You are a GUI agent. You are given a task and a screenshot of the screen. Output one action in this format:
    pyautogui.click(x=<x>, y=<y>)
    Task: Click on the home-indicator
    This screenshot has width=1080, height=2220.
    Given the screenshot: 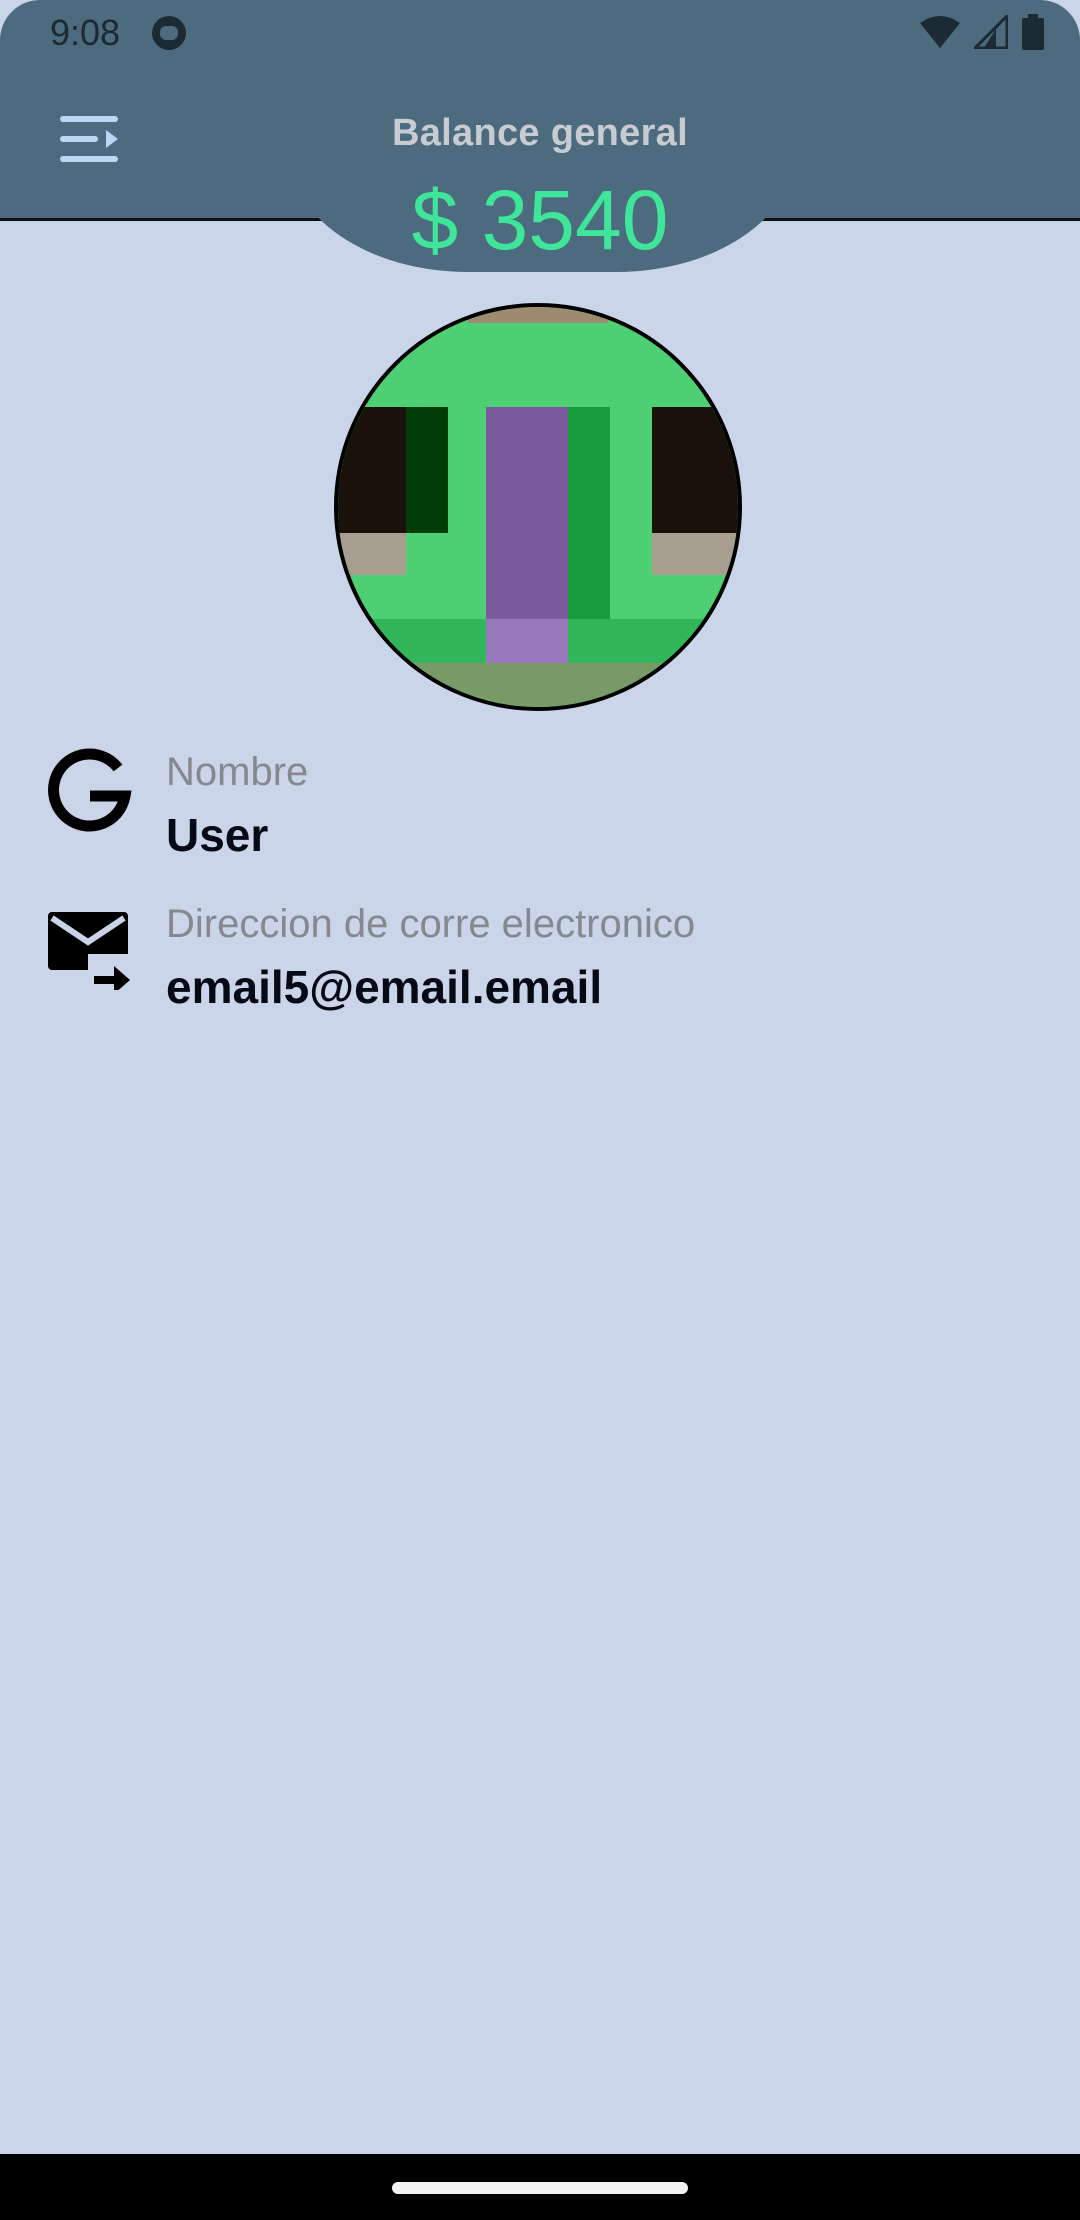 What is the action you would take?
    pyautogui.click(x=540, y=2188)
    